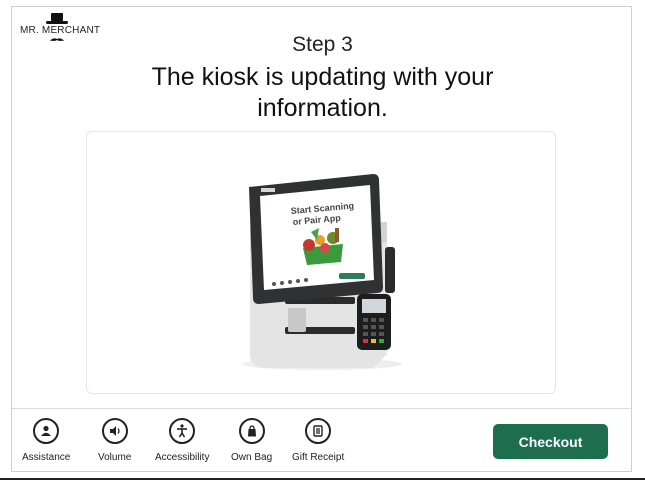  I want to click on accessibility-label: Accessibility, so click(182, 457).